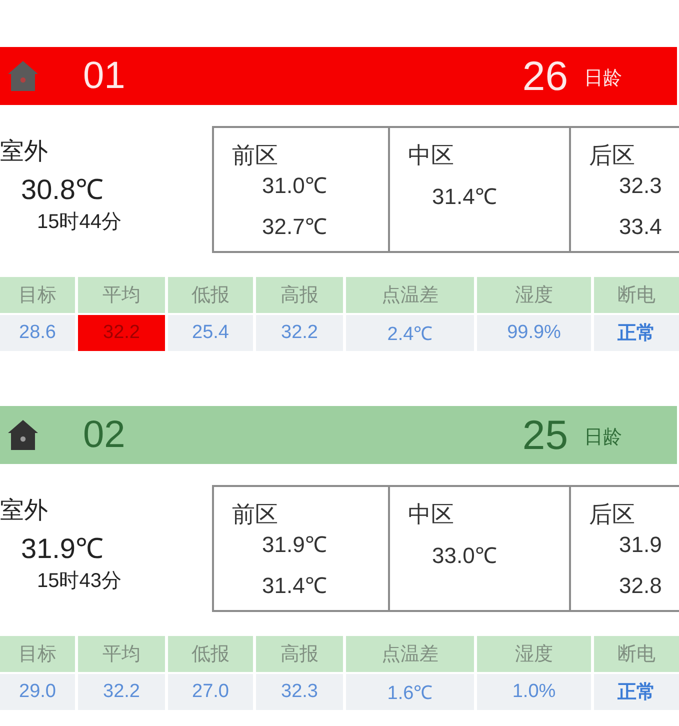 This screenshot has width=679, height=726. I want to click on age-value: 25, so click(545, 435).